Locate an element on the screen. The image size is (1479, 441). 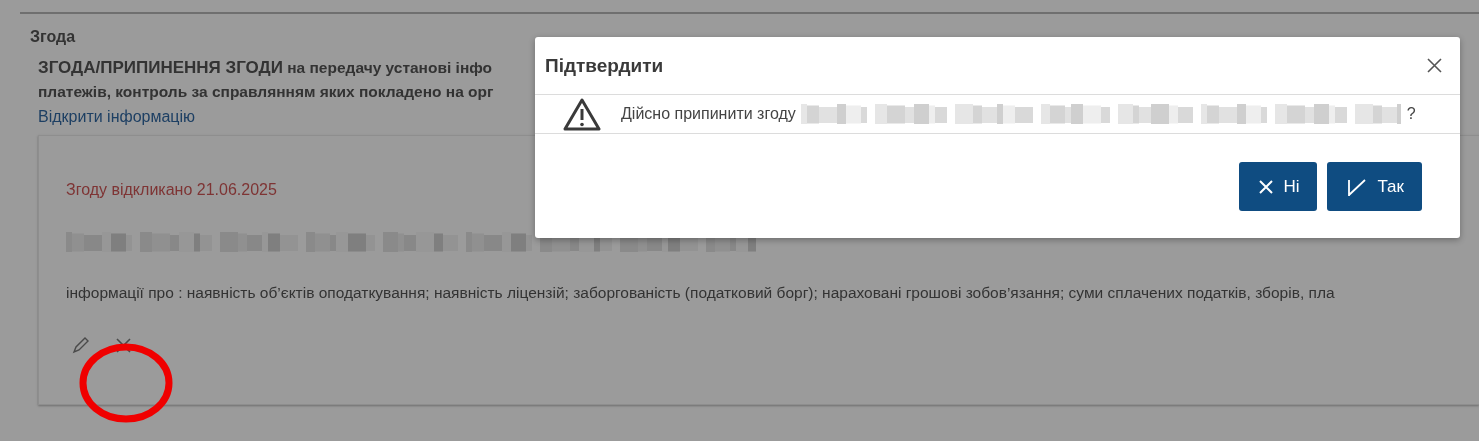
check-icon is located at coordinates (1357, 186).